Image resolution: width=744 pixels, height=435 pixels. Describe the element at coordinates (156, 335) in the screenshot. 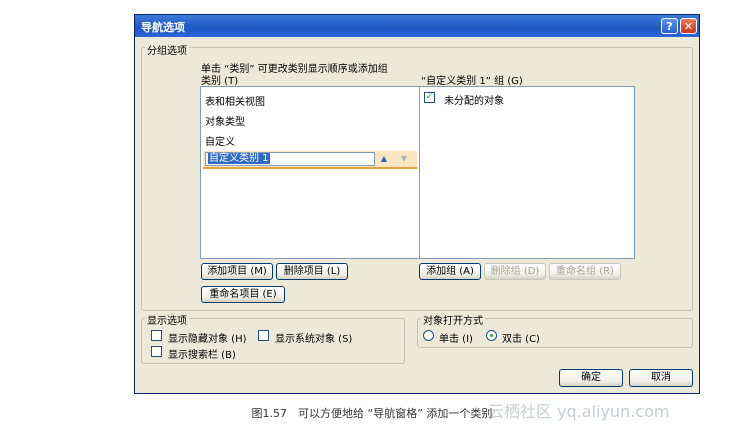

I see `show-hidden-checkbox` at that location.